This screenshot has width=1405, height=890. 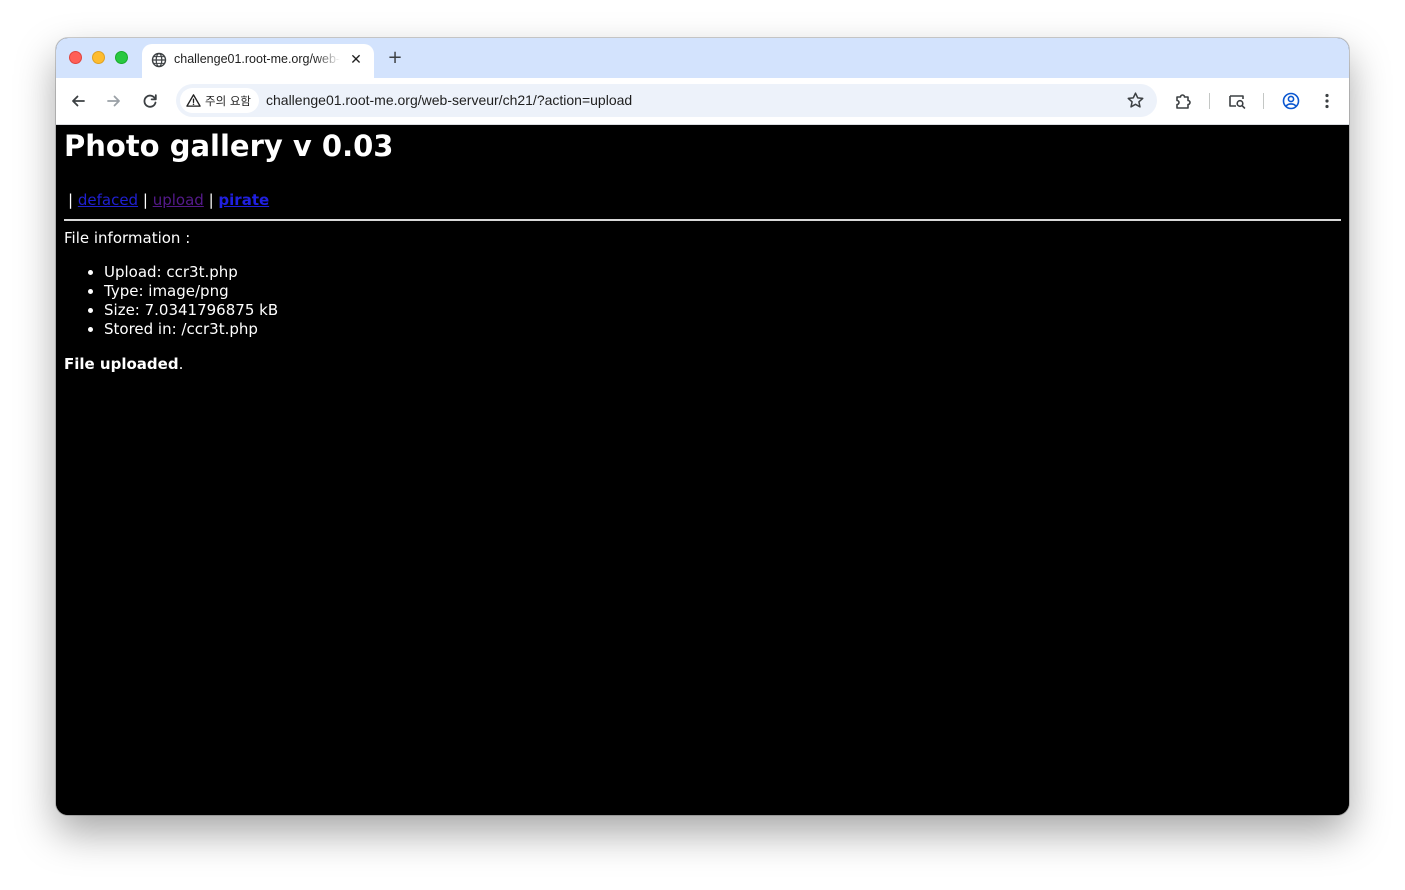 I want to click on bookmark-star-icon, so click(x=1135, y=100).